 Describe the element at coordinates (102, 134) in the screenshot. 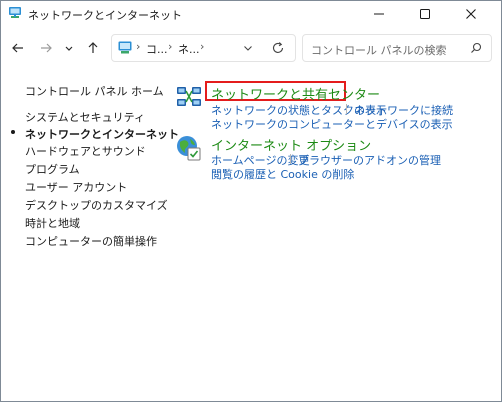

I see `sidebar-item-network-internet: ネットワークとインターネット` at that location.